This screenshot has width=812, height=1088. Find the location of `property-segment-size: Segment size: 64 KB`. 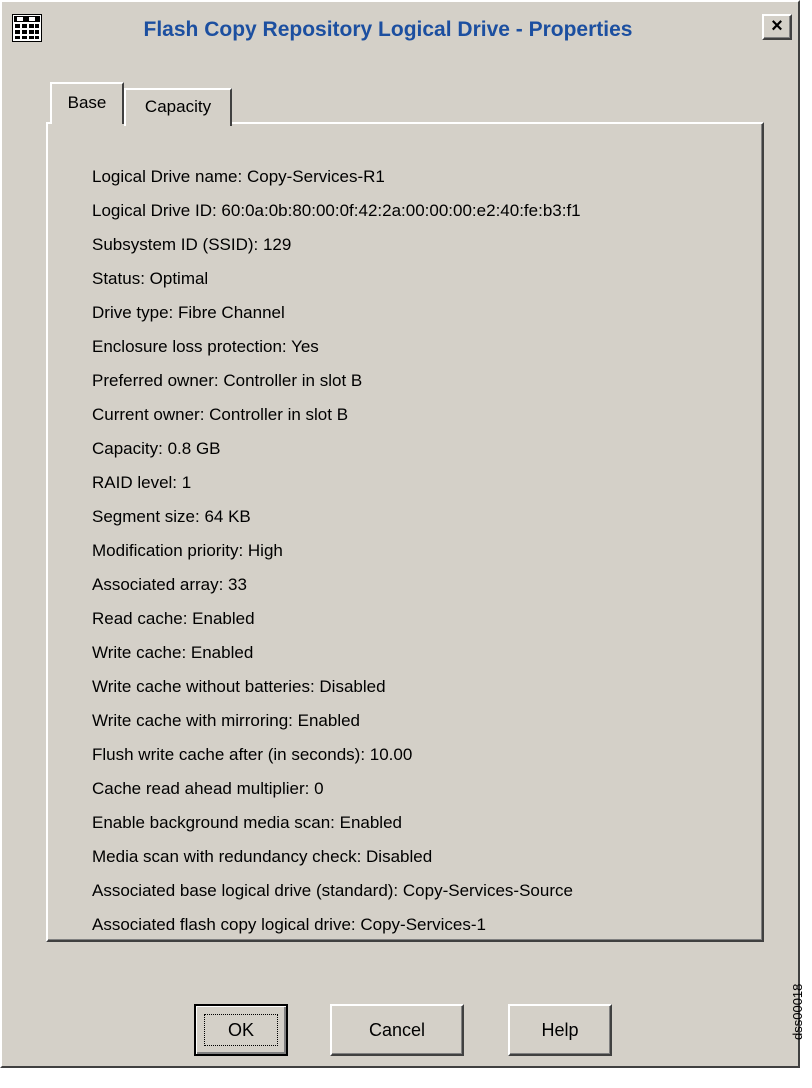

property-segment-size: Segment size: 64 KB is located at coordinates (171, 516).